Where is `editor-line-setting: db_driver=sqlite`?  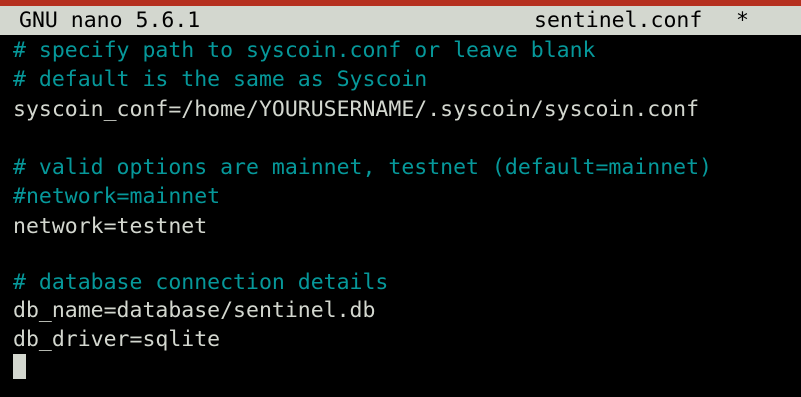
editor-line-setting: db_driver=sqlite is located at coordinates (116, 339).